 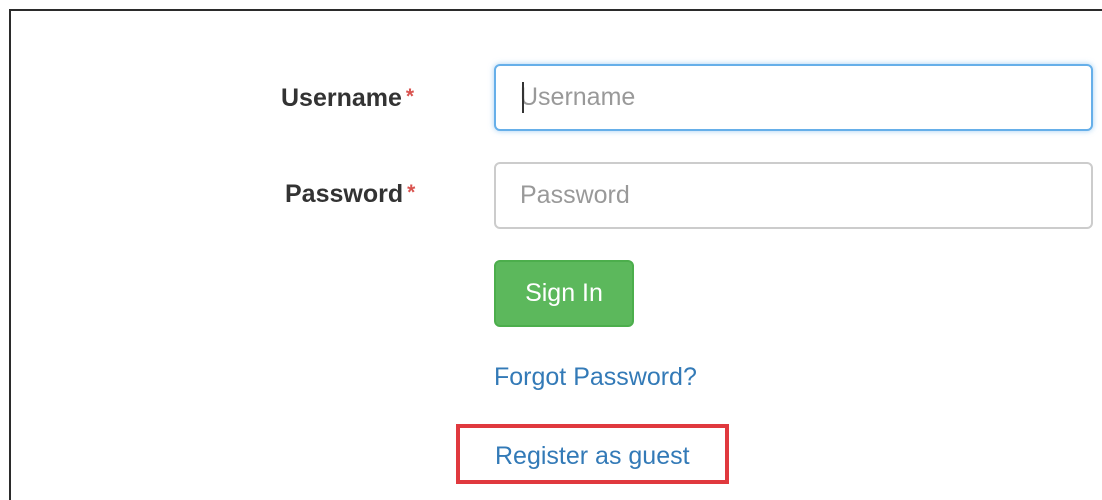 I want to click on password-required-mark: *, so click(x=411, y=192).